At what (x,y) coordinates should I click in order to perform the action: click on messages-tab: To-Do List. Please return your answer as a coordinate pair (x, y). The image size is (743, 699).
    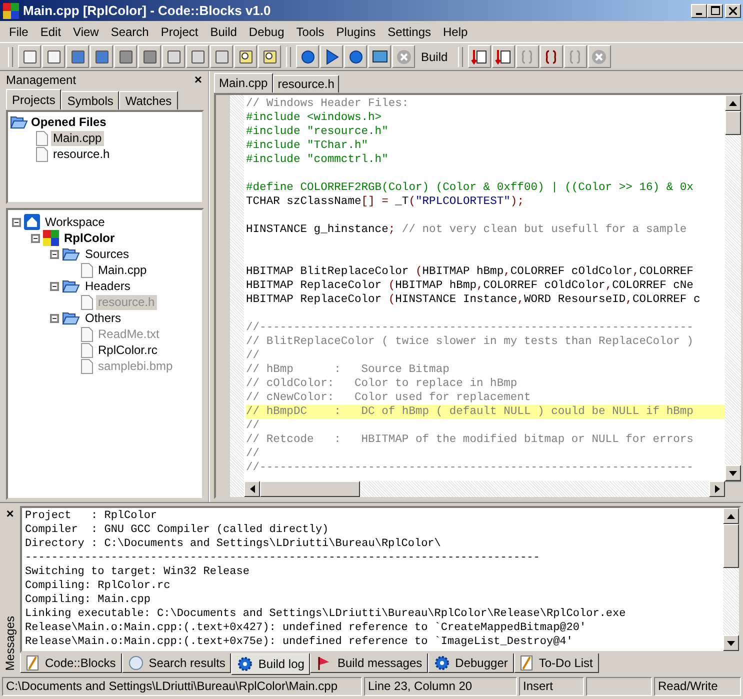
    Looking at the image, I should click on (556, 663).